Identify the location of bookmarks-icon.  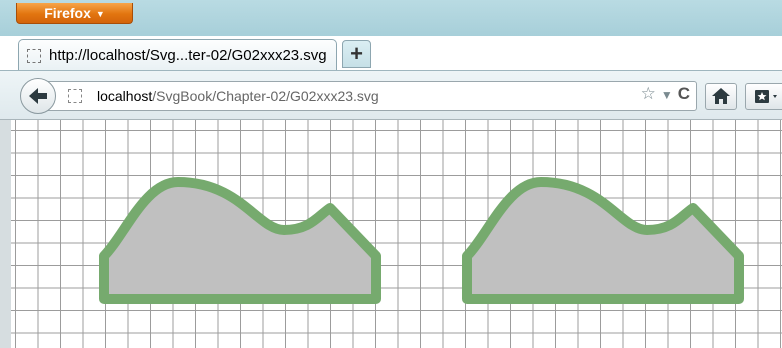
(766, 96).